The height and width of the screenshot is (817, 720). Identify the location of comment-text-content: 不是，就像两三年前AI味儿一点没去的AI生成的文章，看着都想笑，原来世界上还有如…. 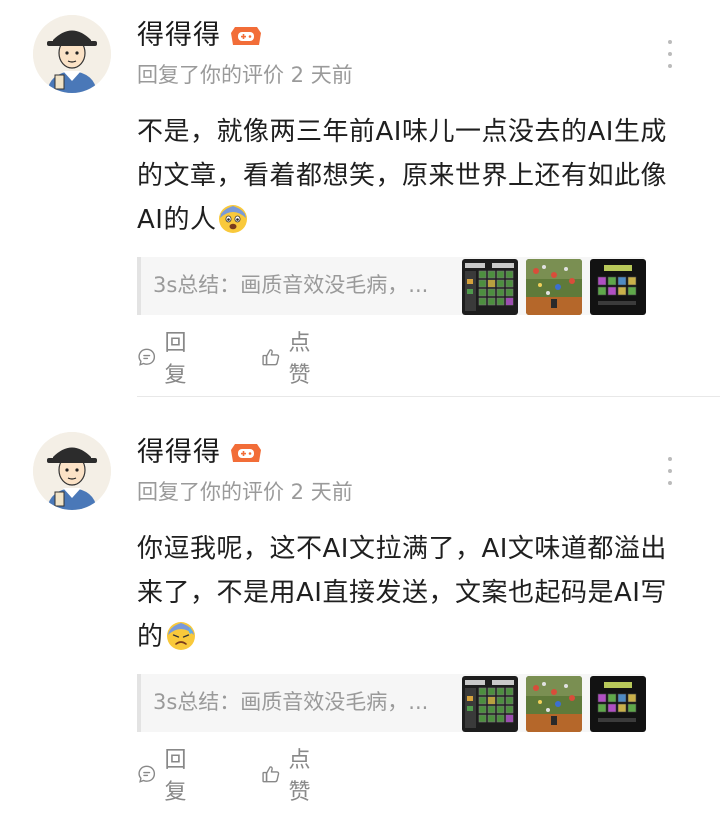
(402, 176).